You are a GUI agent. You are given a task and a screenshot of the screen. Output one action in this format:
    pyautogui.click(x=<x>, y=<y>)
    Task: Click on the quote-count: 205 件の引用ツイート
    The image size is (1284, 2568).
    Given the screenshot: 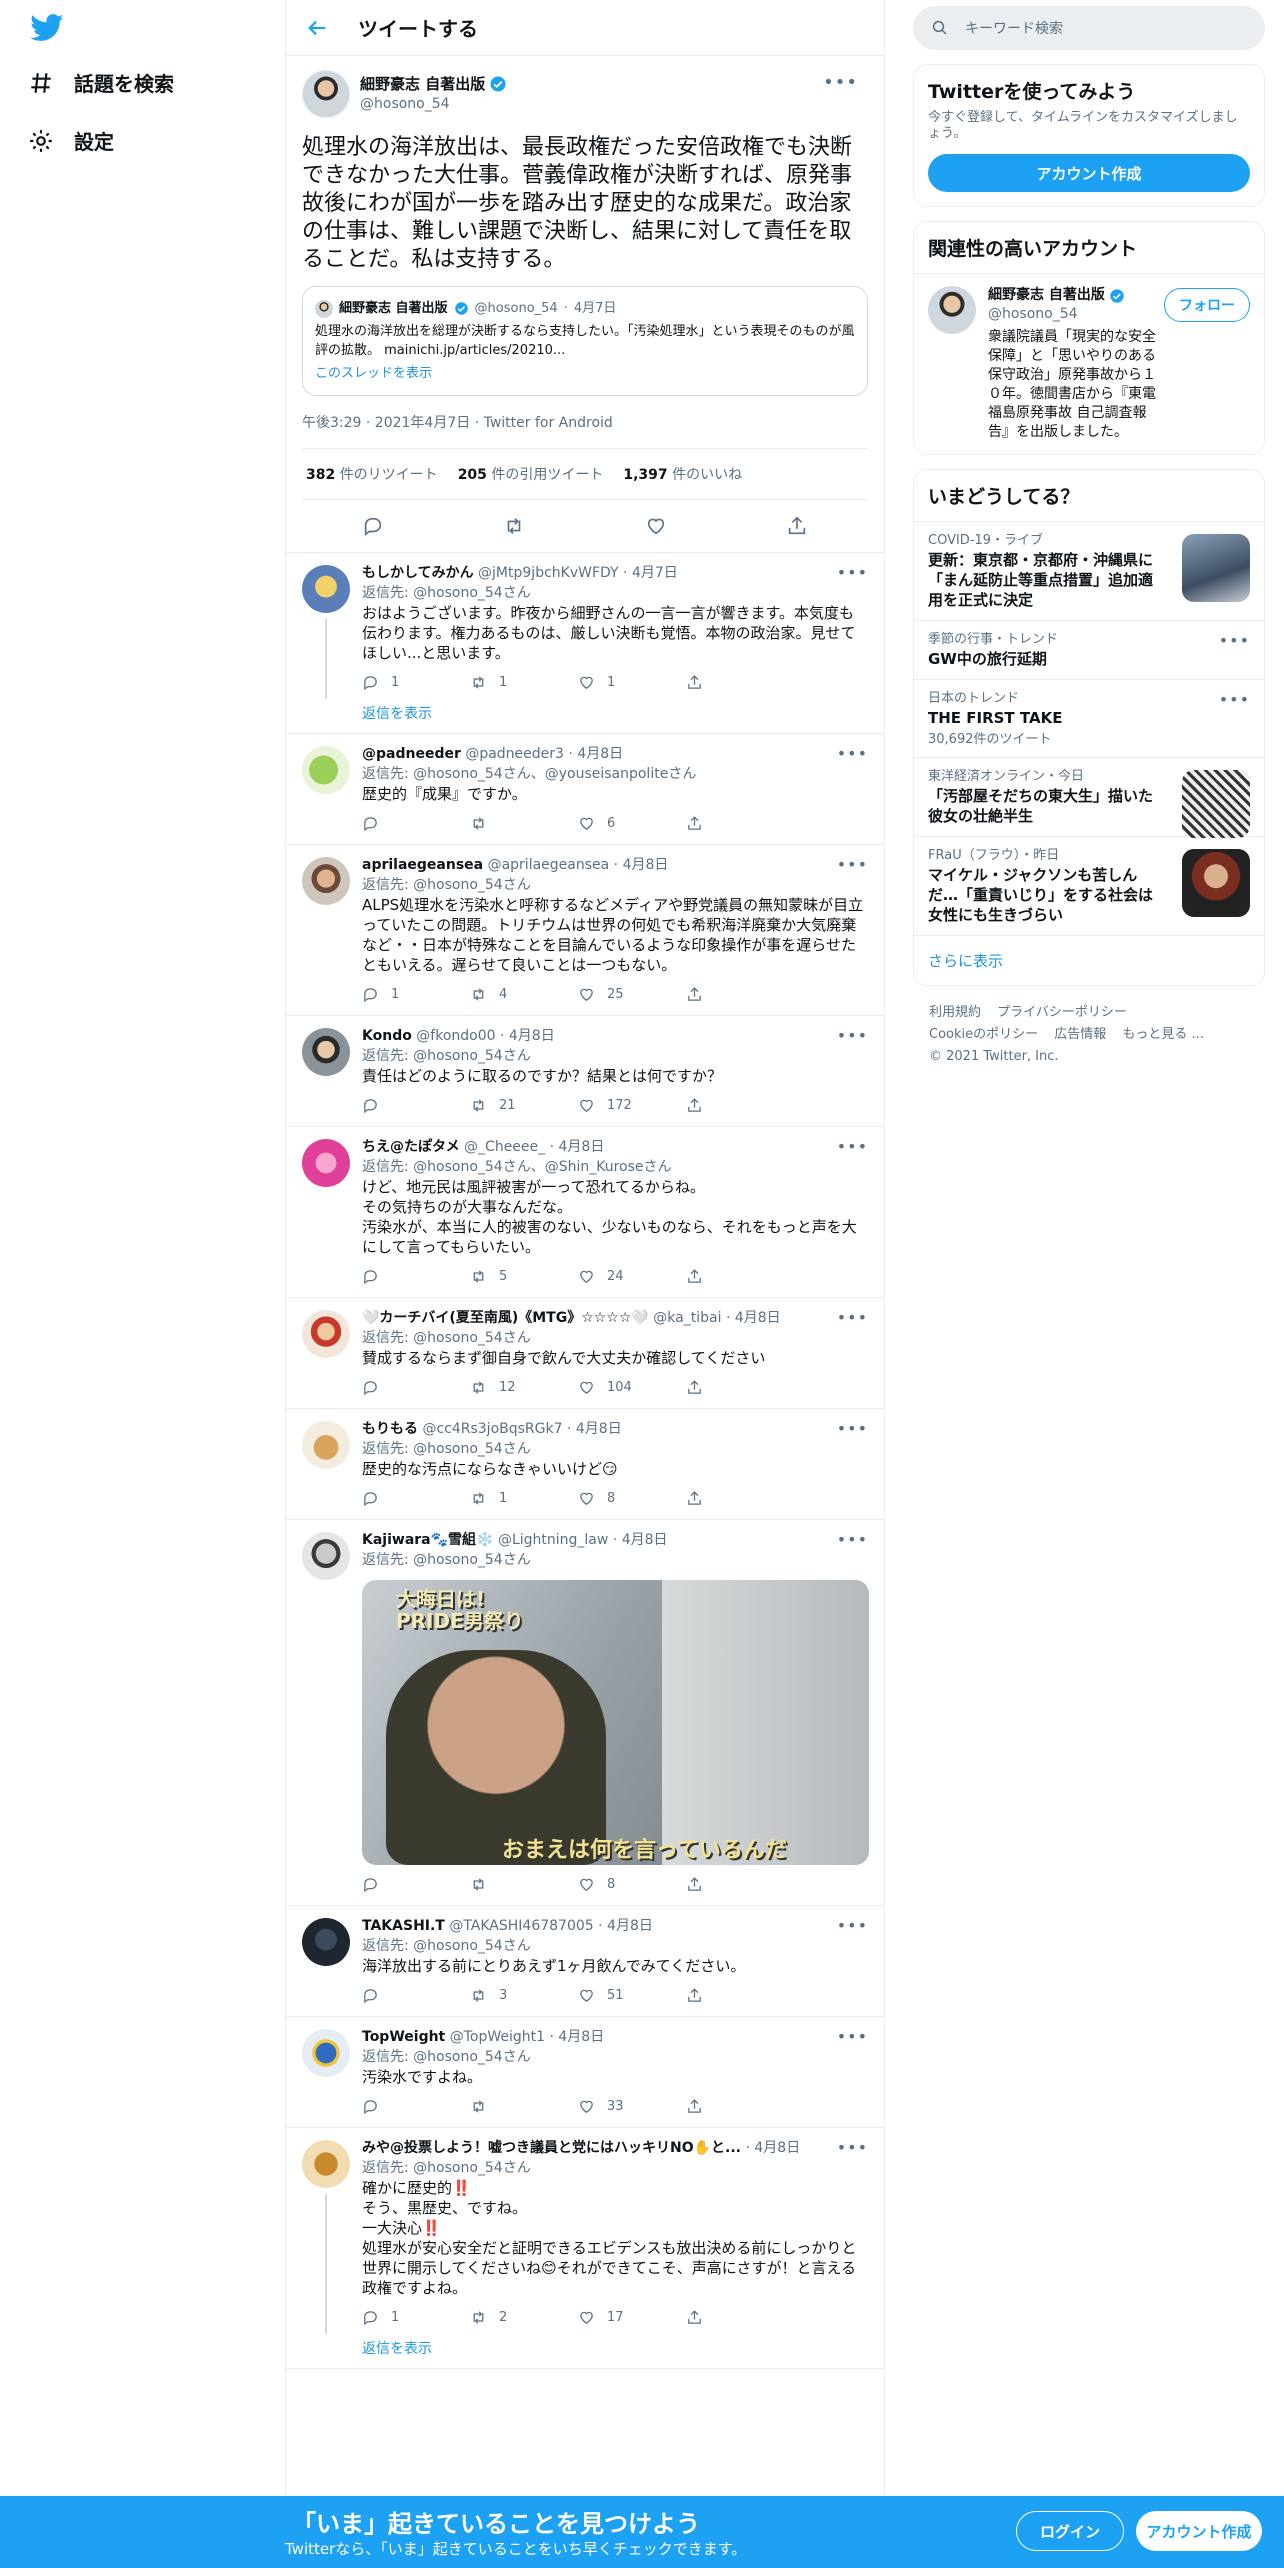 What is the action you would take?
    pyautogui.click(x=531, y=474)
    